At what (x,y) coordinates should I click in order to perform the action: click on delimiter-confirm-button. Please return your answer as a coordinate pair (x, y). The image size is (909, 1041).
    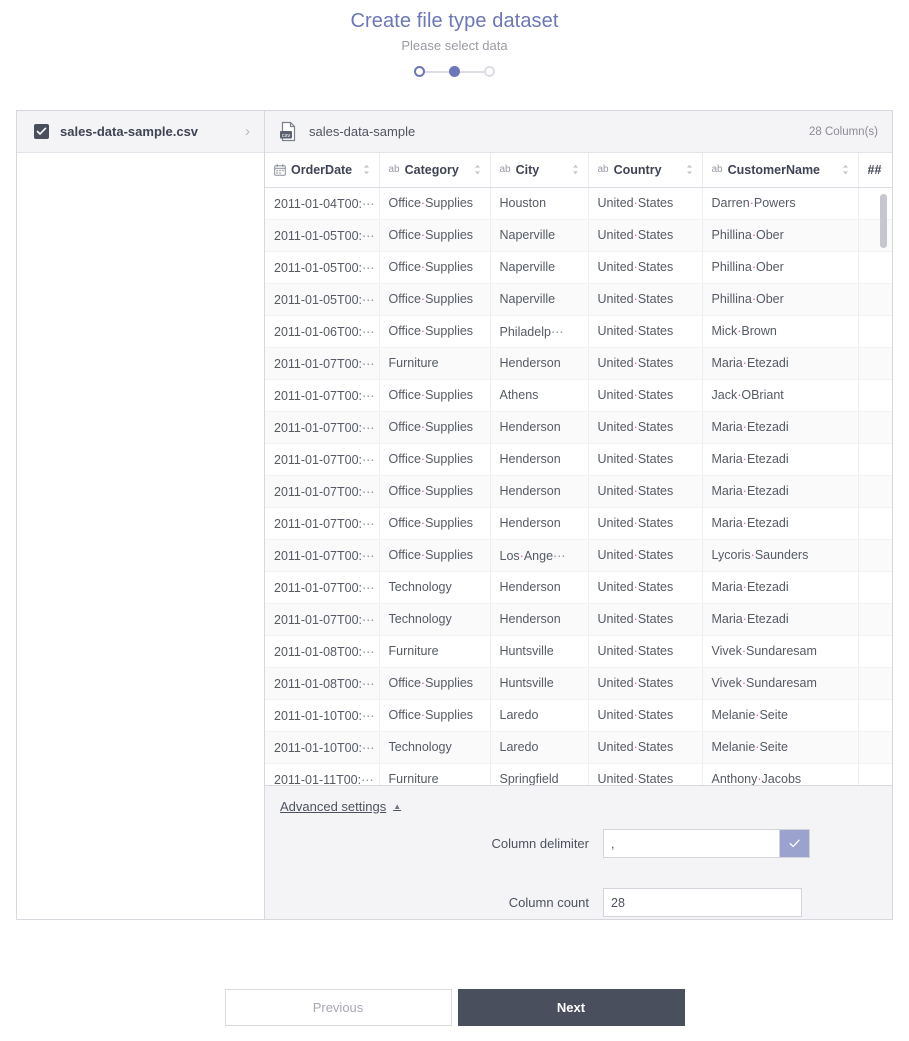
    Looking at the image, I should click on (795, 843).